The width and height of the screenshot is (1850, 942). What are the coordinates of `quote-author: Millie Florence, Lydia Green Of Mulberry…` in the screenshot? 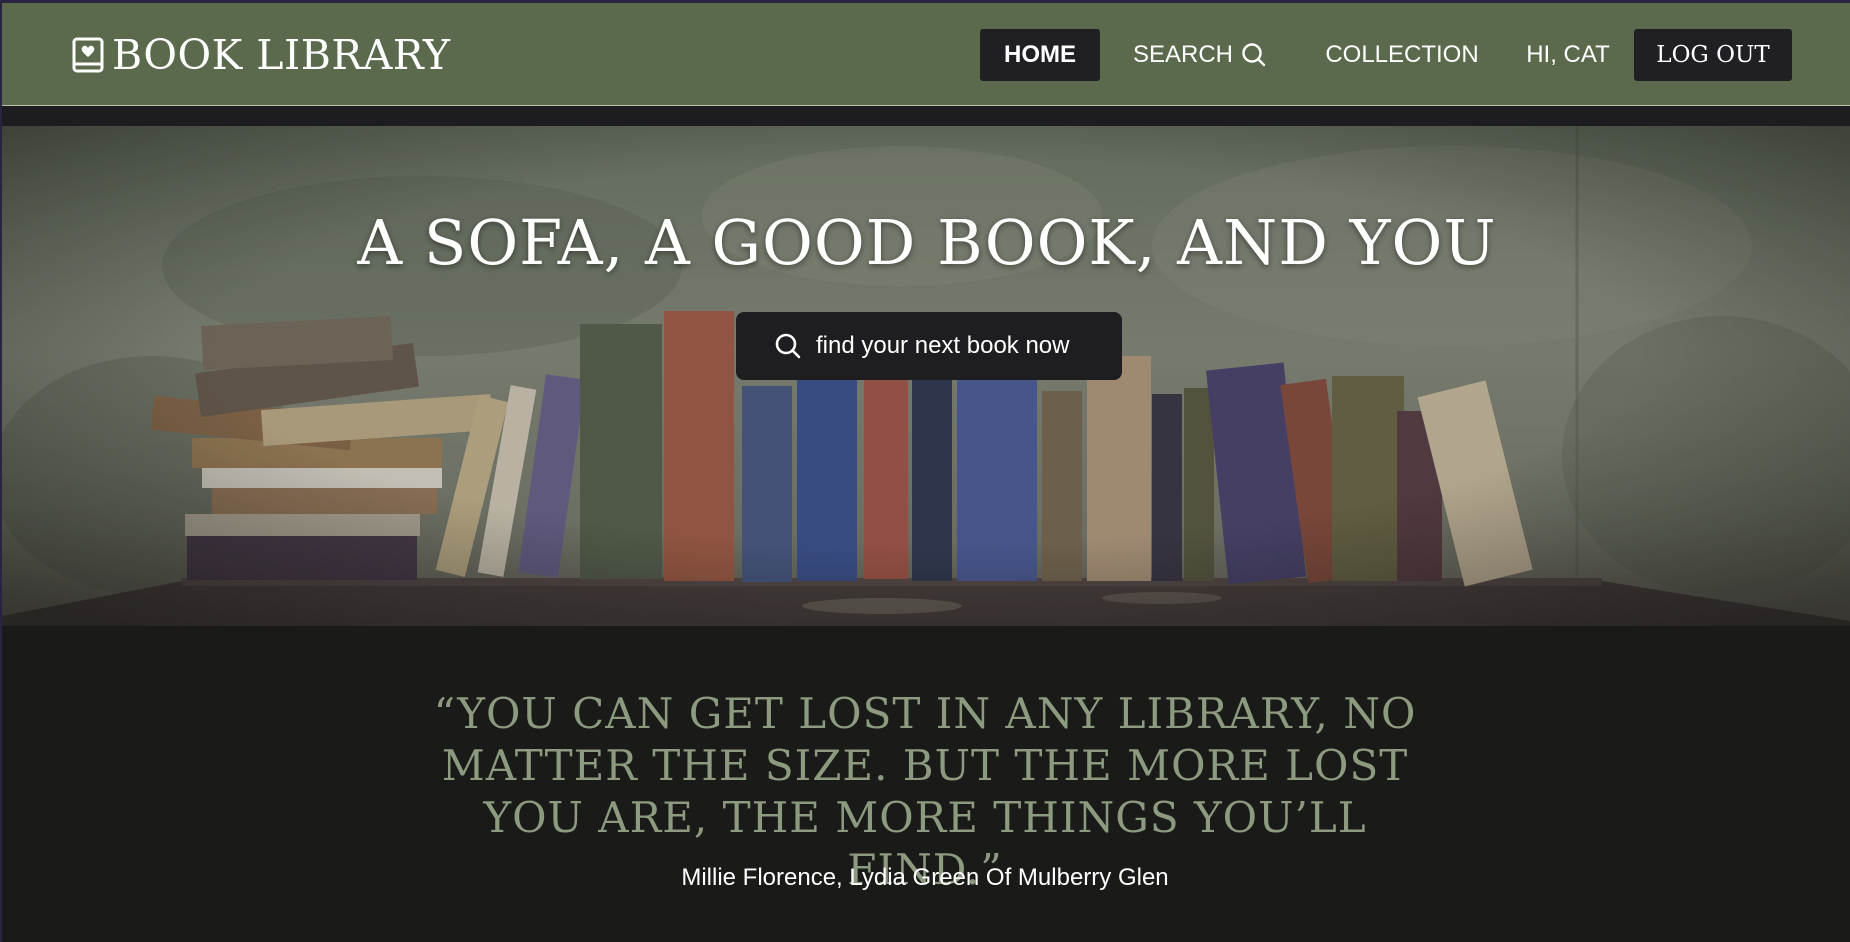 It's located at (925, 877).